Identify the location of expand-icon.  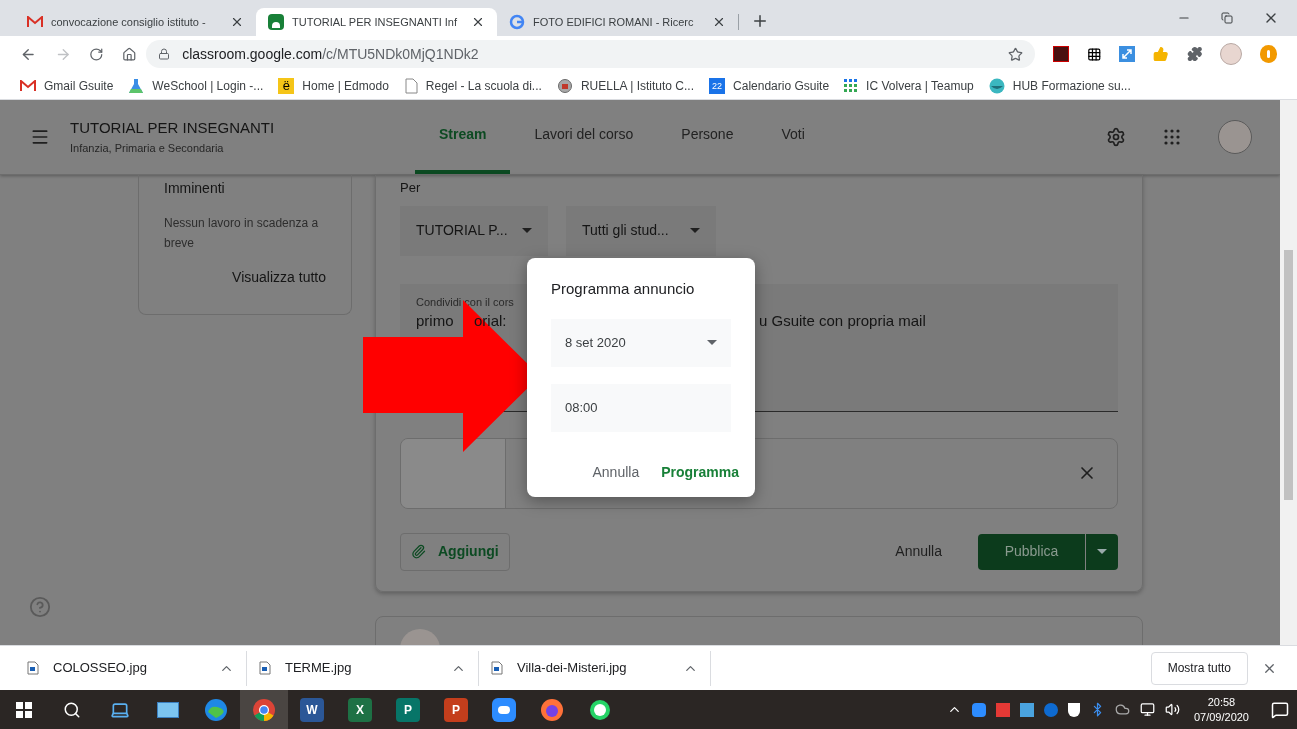
(1127, 54).